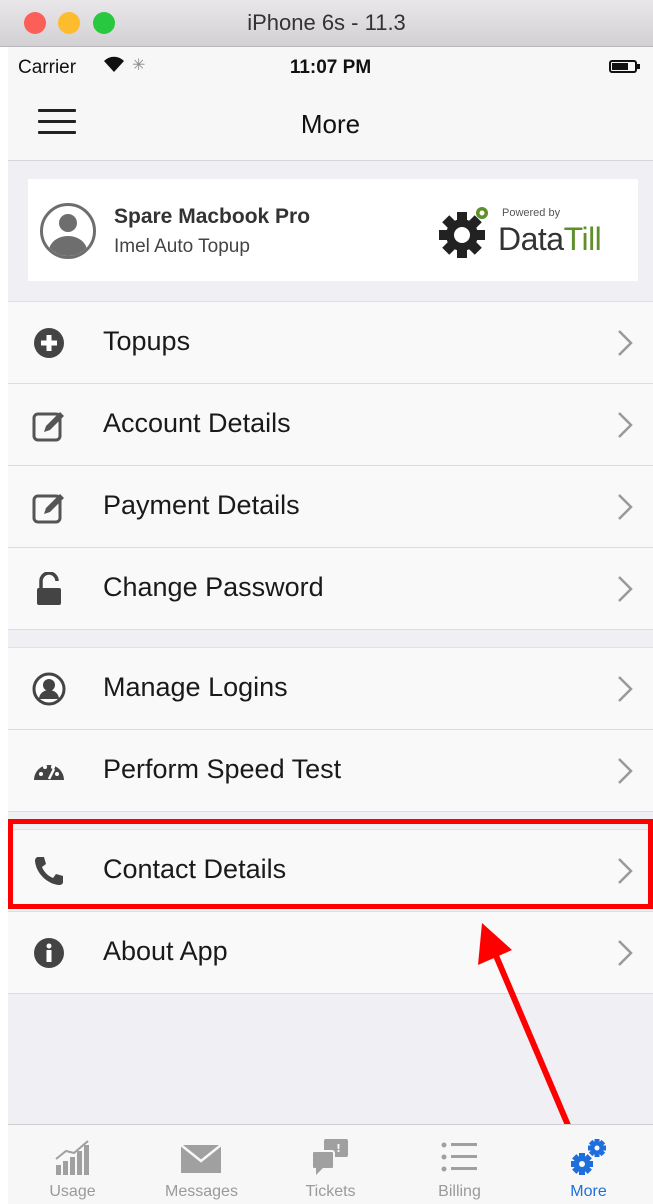 The image size is (653, 1204). What do you see at coordinates (68, 231) in the screenshot?
I see `avatar-icon` at bounding box center [68, 231].